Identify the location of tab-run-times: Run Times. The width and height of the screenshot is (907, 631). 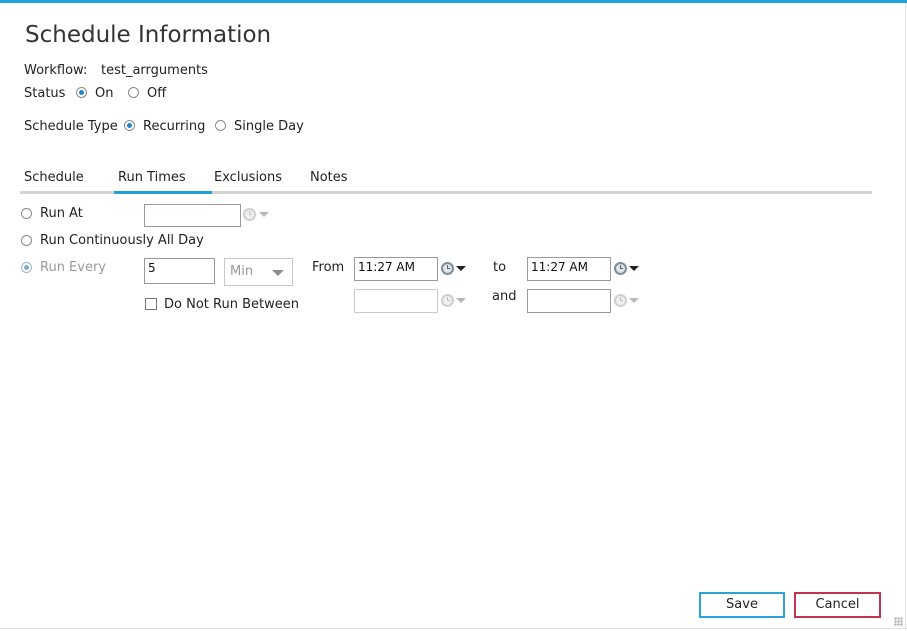
(152, 177).